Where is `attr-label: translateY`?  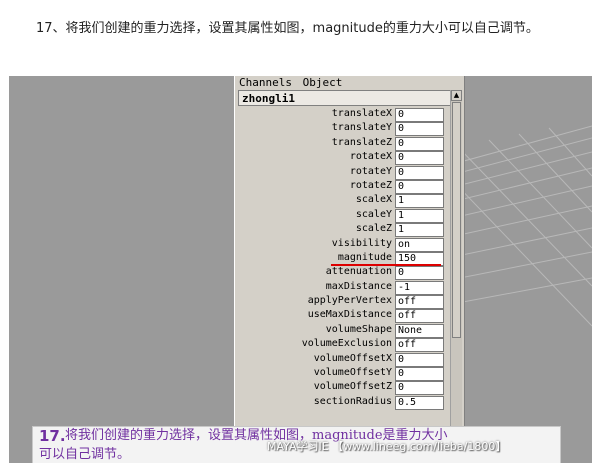 attr-label: translateY is located at coordinates (362, 128).